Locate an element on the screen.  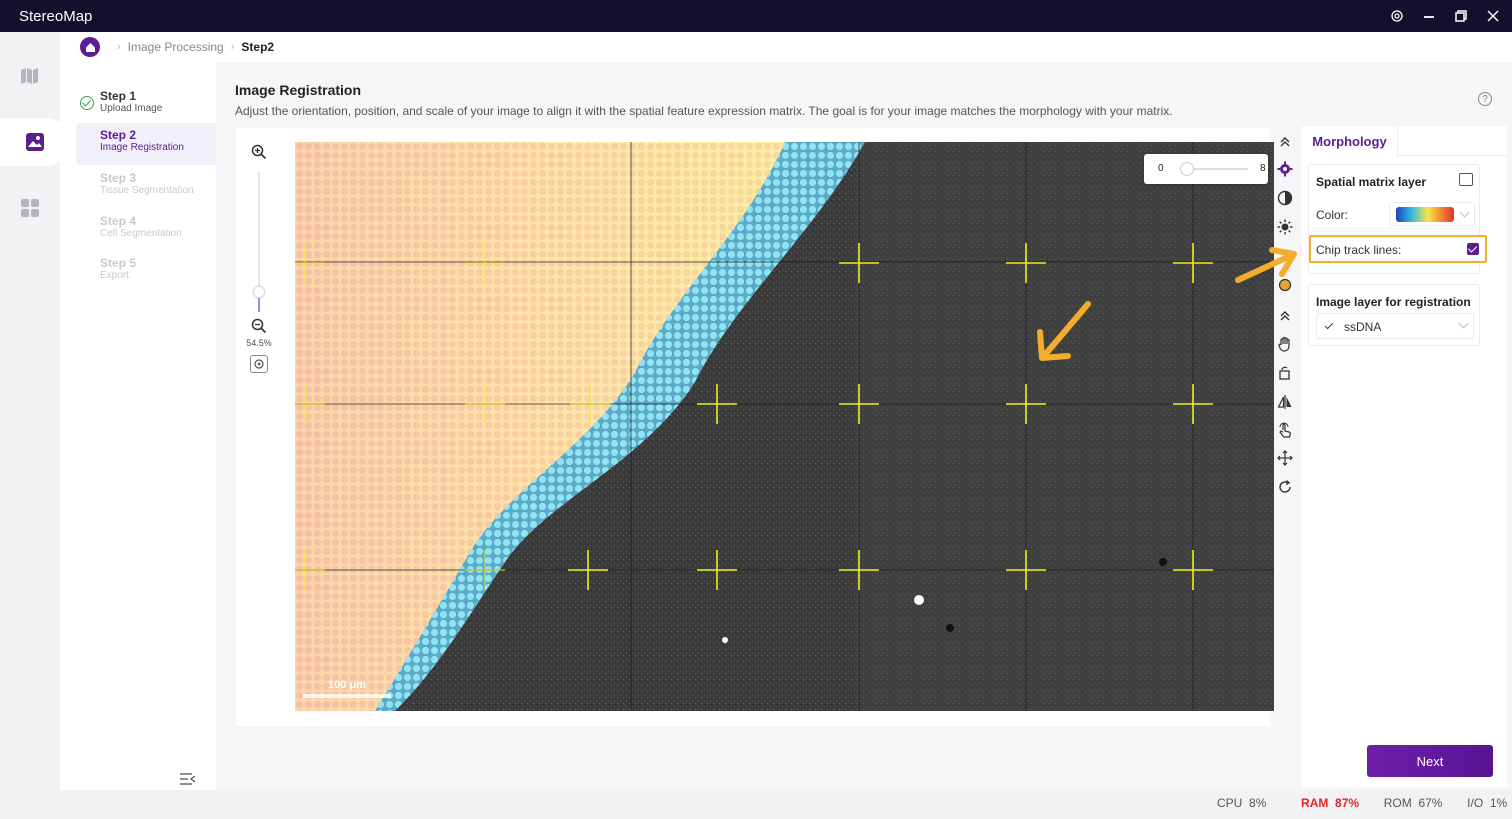
step-subtitle: Tissue Segmentation is located at coordinates (147, 190).